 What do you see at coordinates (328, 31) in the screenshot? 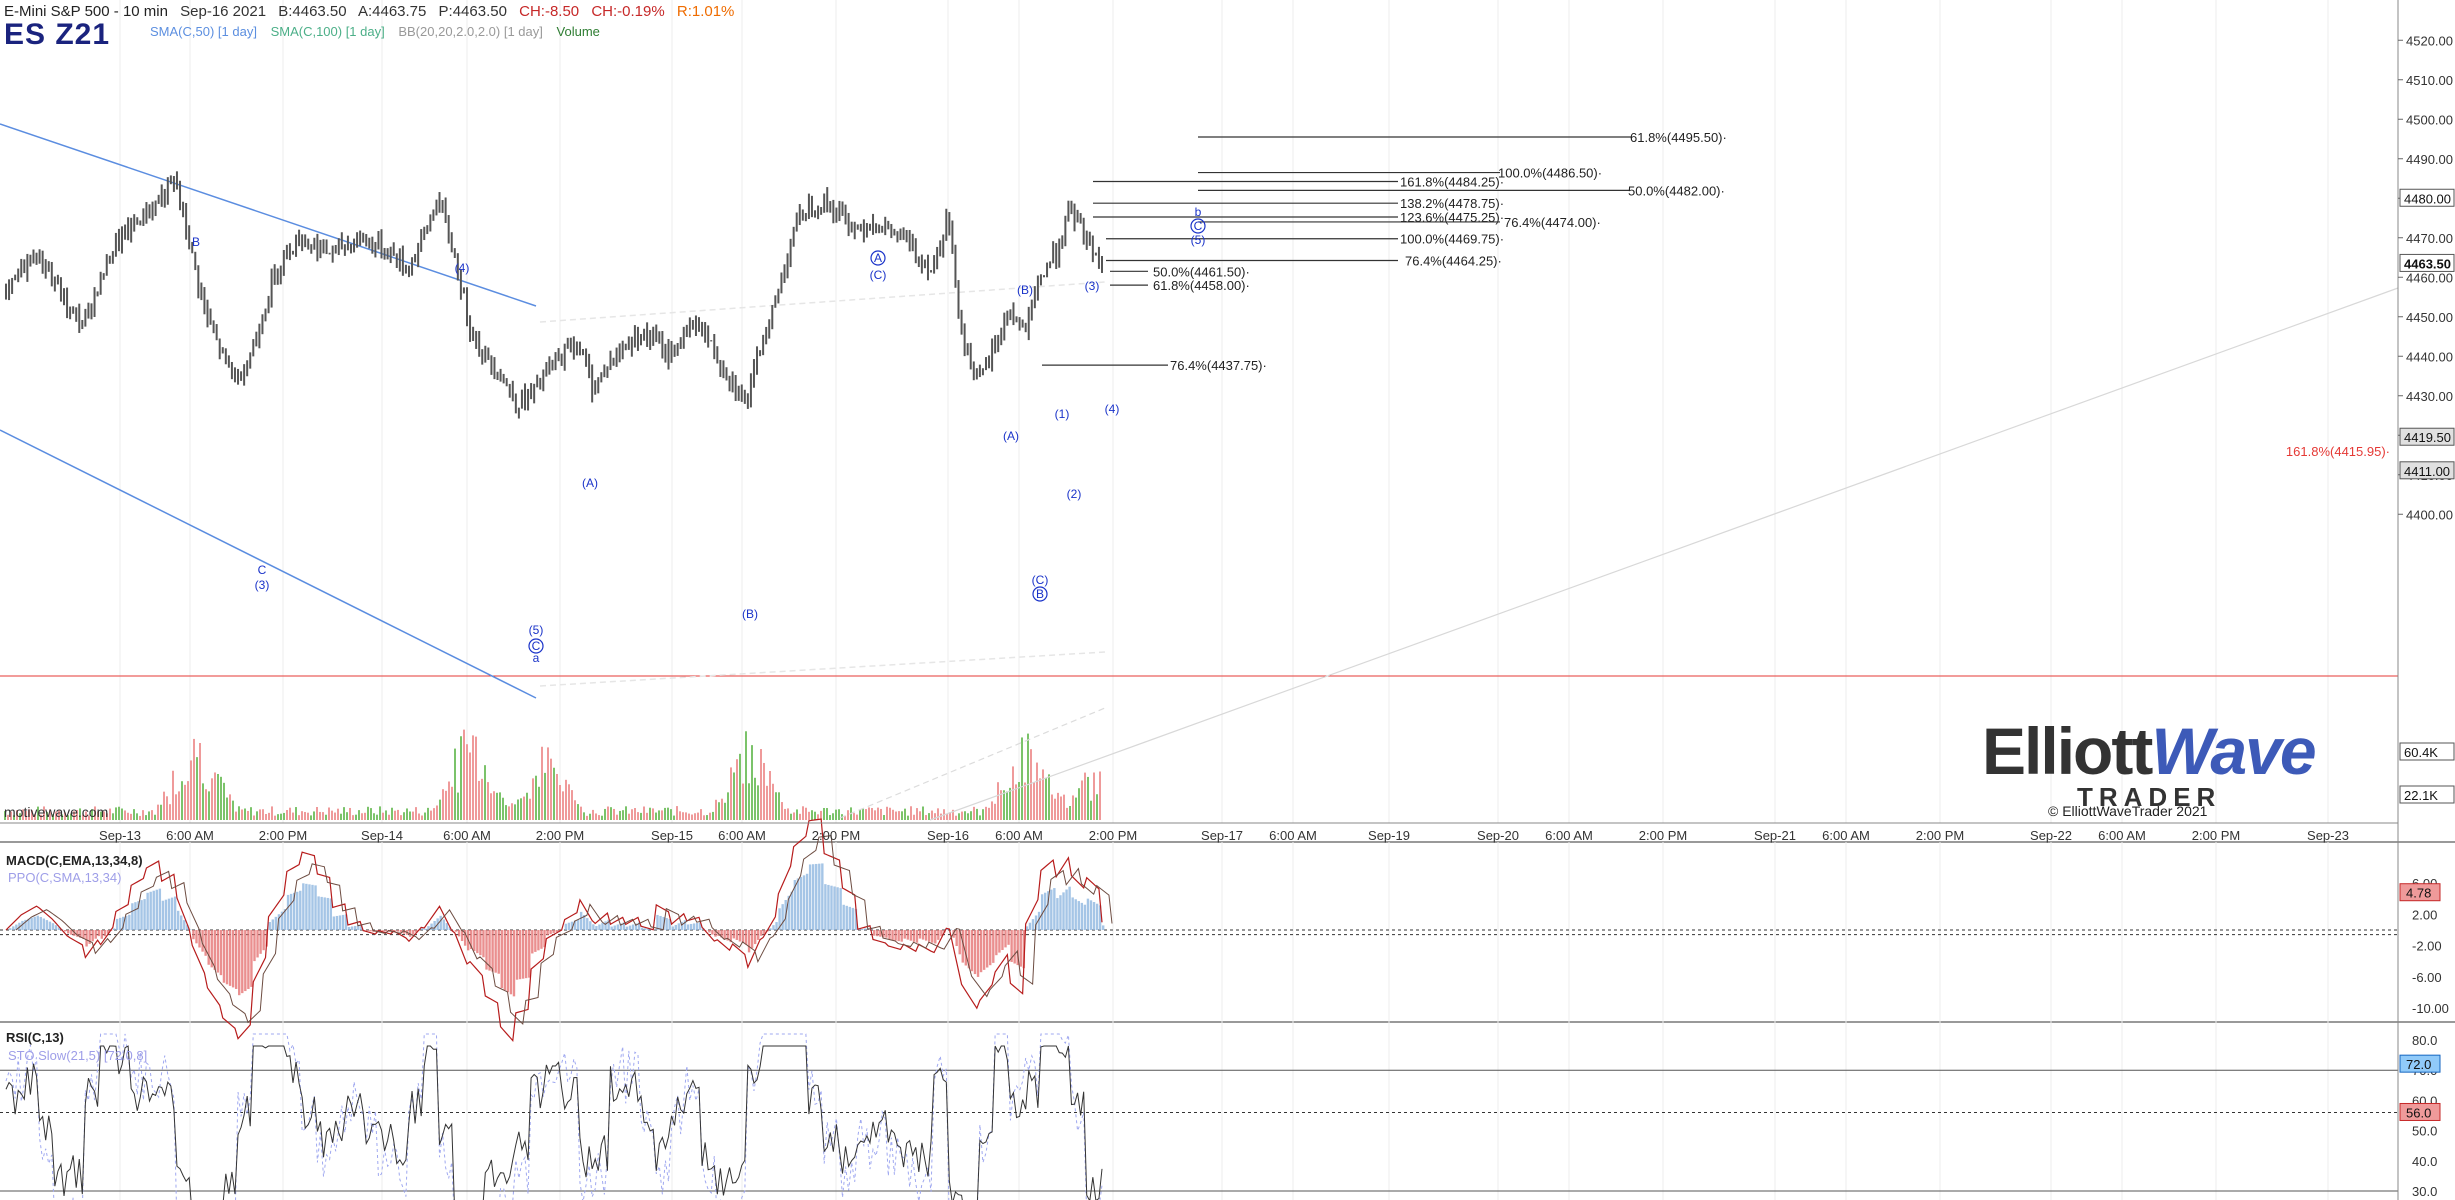
I see `sma100-legend: SMA(C,100) [1 day]` at bounding box center [328, 31].